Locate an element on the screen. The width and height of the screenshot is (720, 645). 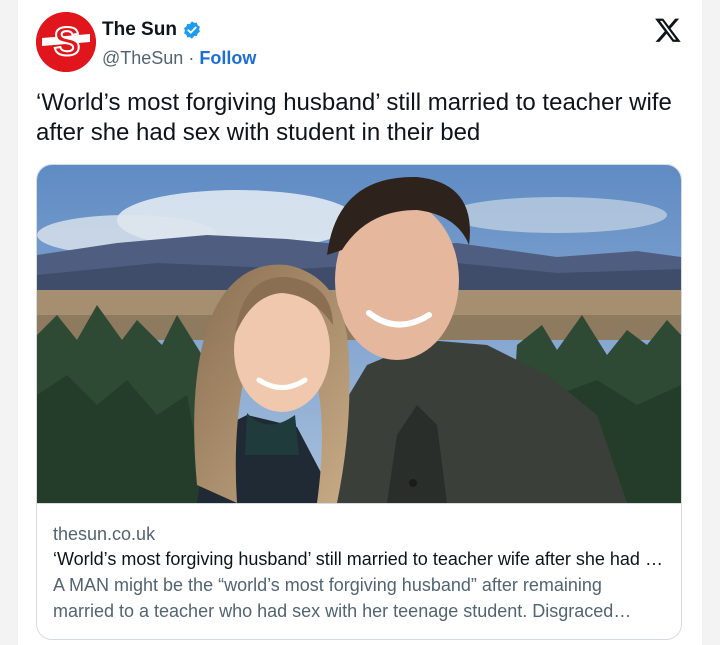
avatar: S is located at coordinates (66, 42).